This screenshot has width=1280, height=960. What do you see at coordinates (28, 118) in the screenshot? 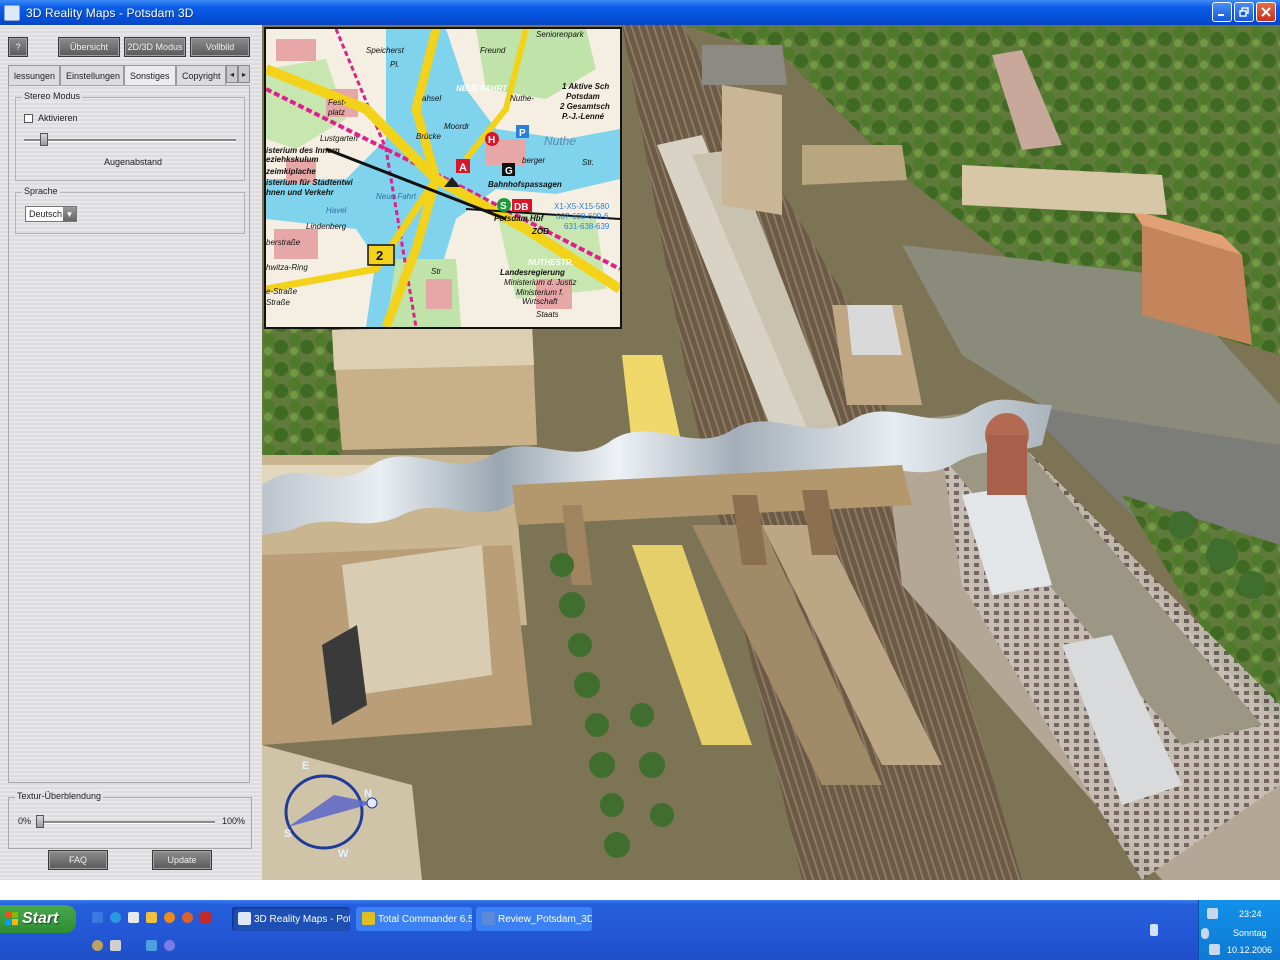
I see `stereo-activate-checkbox` at bounding box center [28, 118].